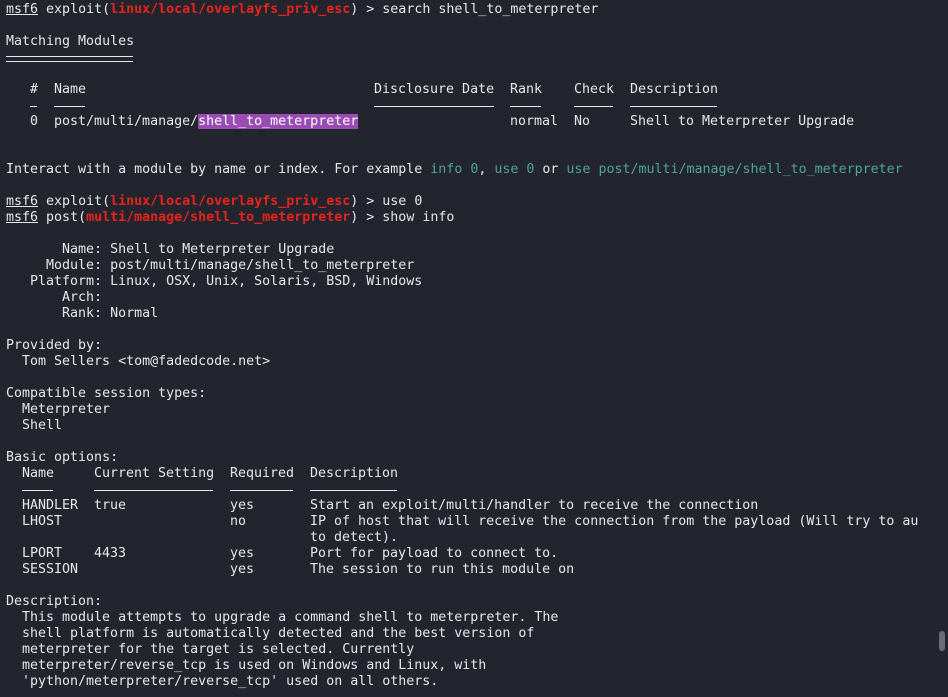  Describe the element at coordinates (58, 297) in the screenshot. I see `info-arch: Arch:` at that location.